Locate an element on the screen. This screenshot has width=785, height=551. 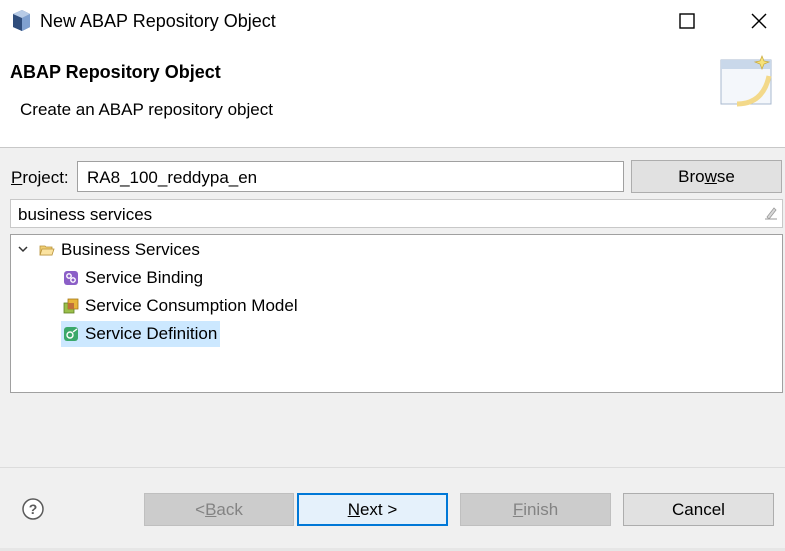
tree-folder-business-services: Business Services is located at coordinates (119, 250).